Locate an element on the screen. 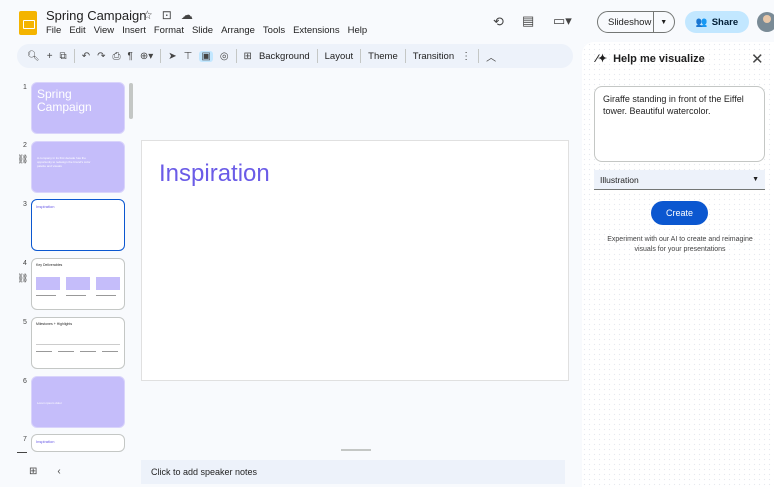 This screenshot has height=487, width=774. search-menus-icon: 🔍︎ is located at coordinates (33, 56).